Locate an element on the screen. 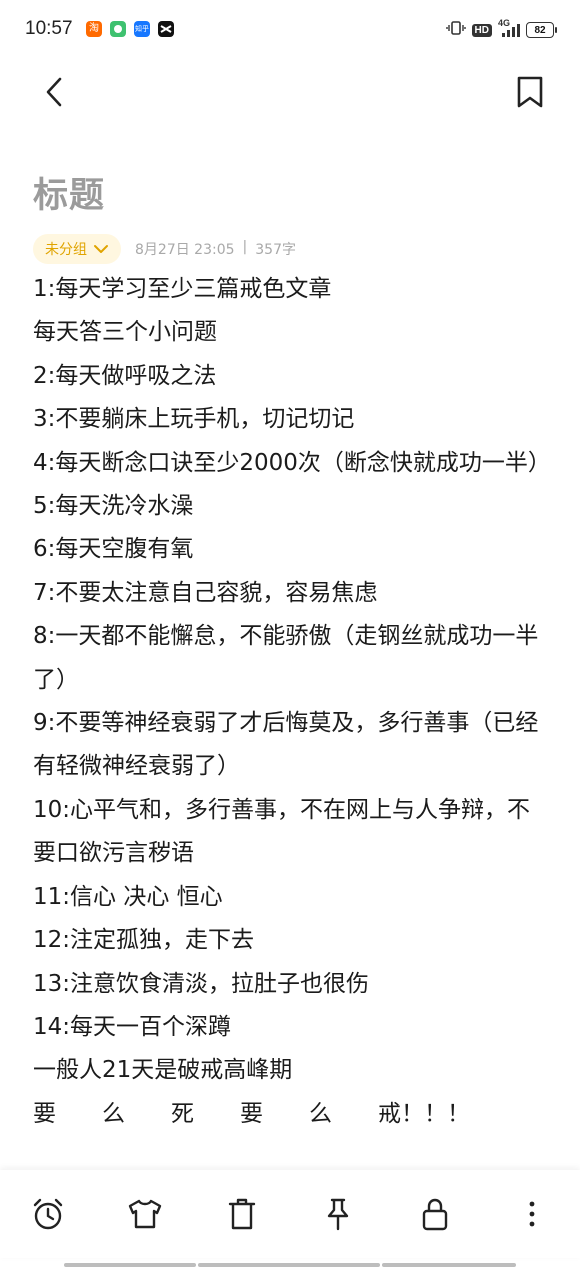 This screenshot has height=1276, width=580. note-line: 14:每天一百个深蹲 is located at coordinates (132, 1026).